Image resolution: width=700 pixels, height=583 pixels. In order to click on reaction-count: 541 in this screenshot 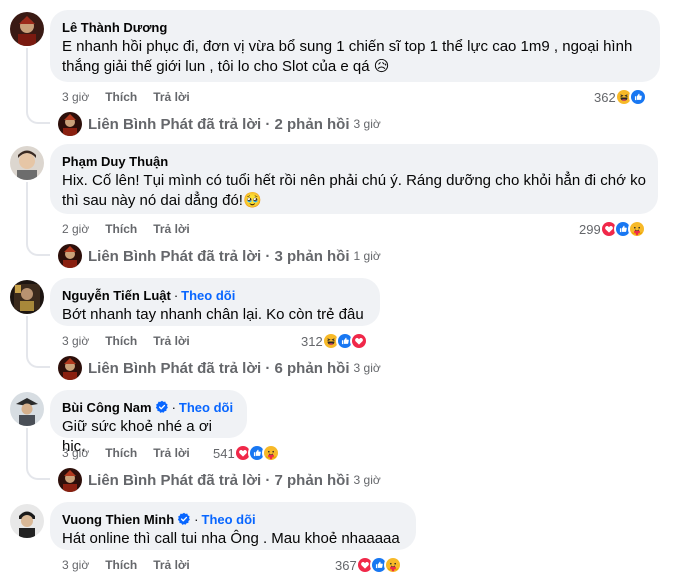, I will do `click(224, 453)`.